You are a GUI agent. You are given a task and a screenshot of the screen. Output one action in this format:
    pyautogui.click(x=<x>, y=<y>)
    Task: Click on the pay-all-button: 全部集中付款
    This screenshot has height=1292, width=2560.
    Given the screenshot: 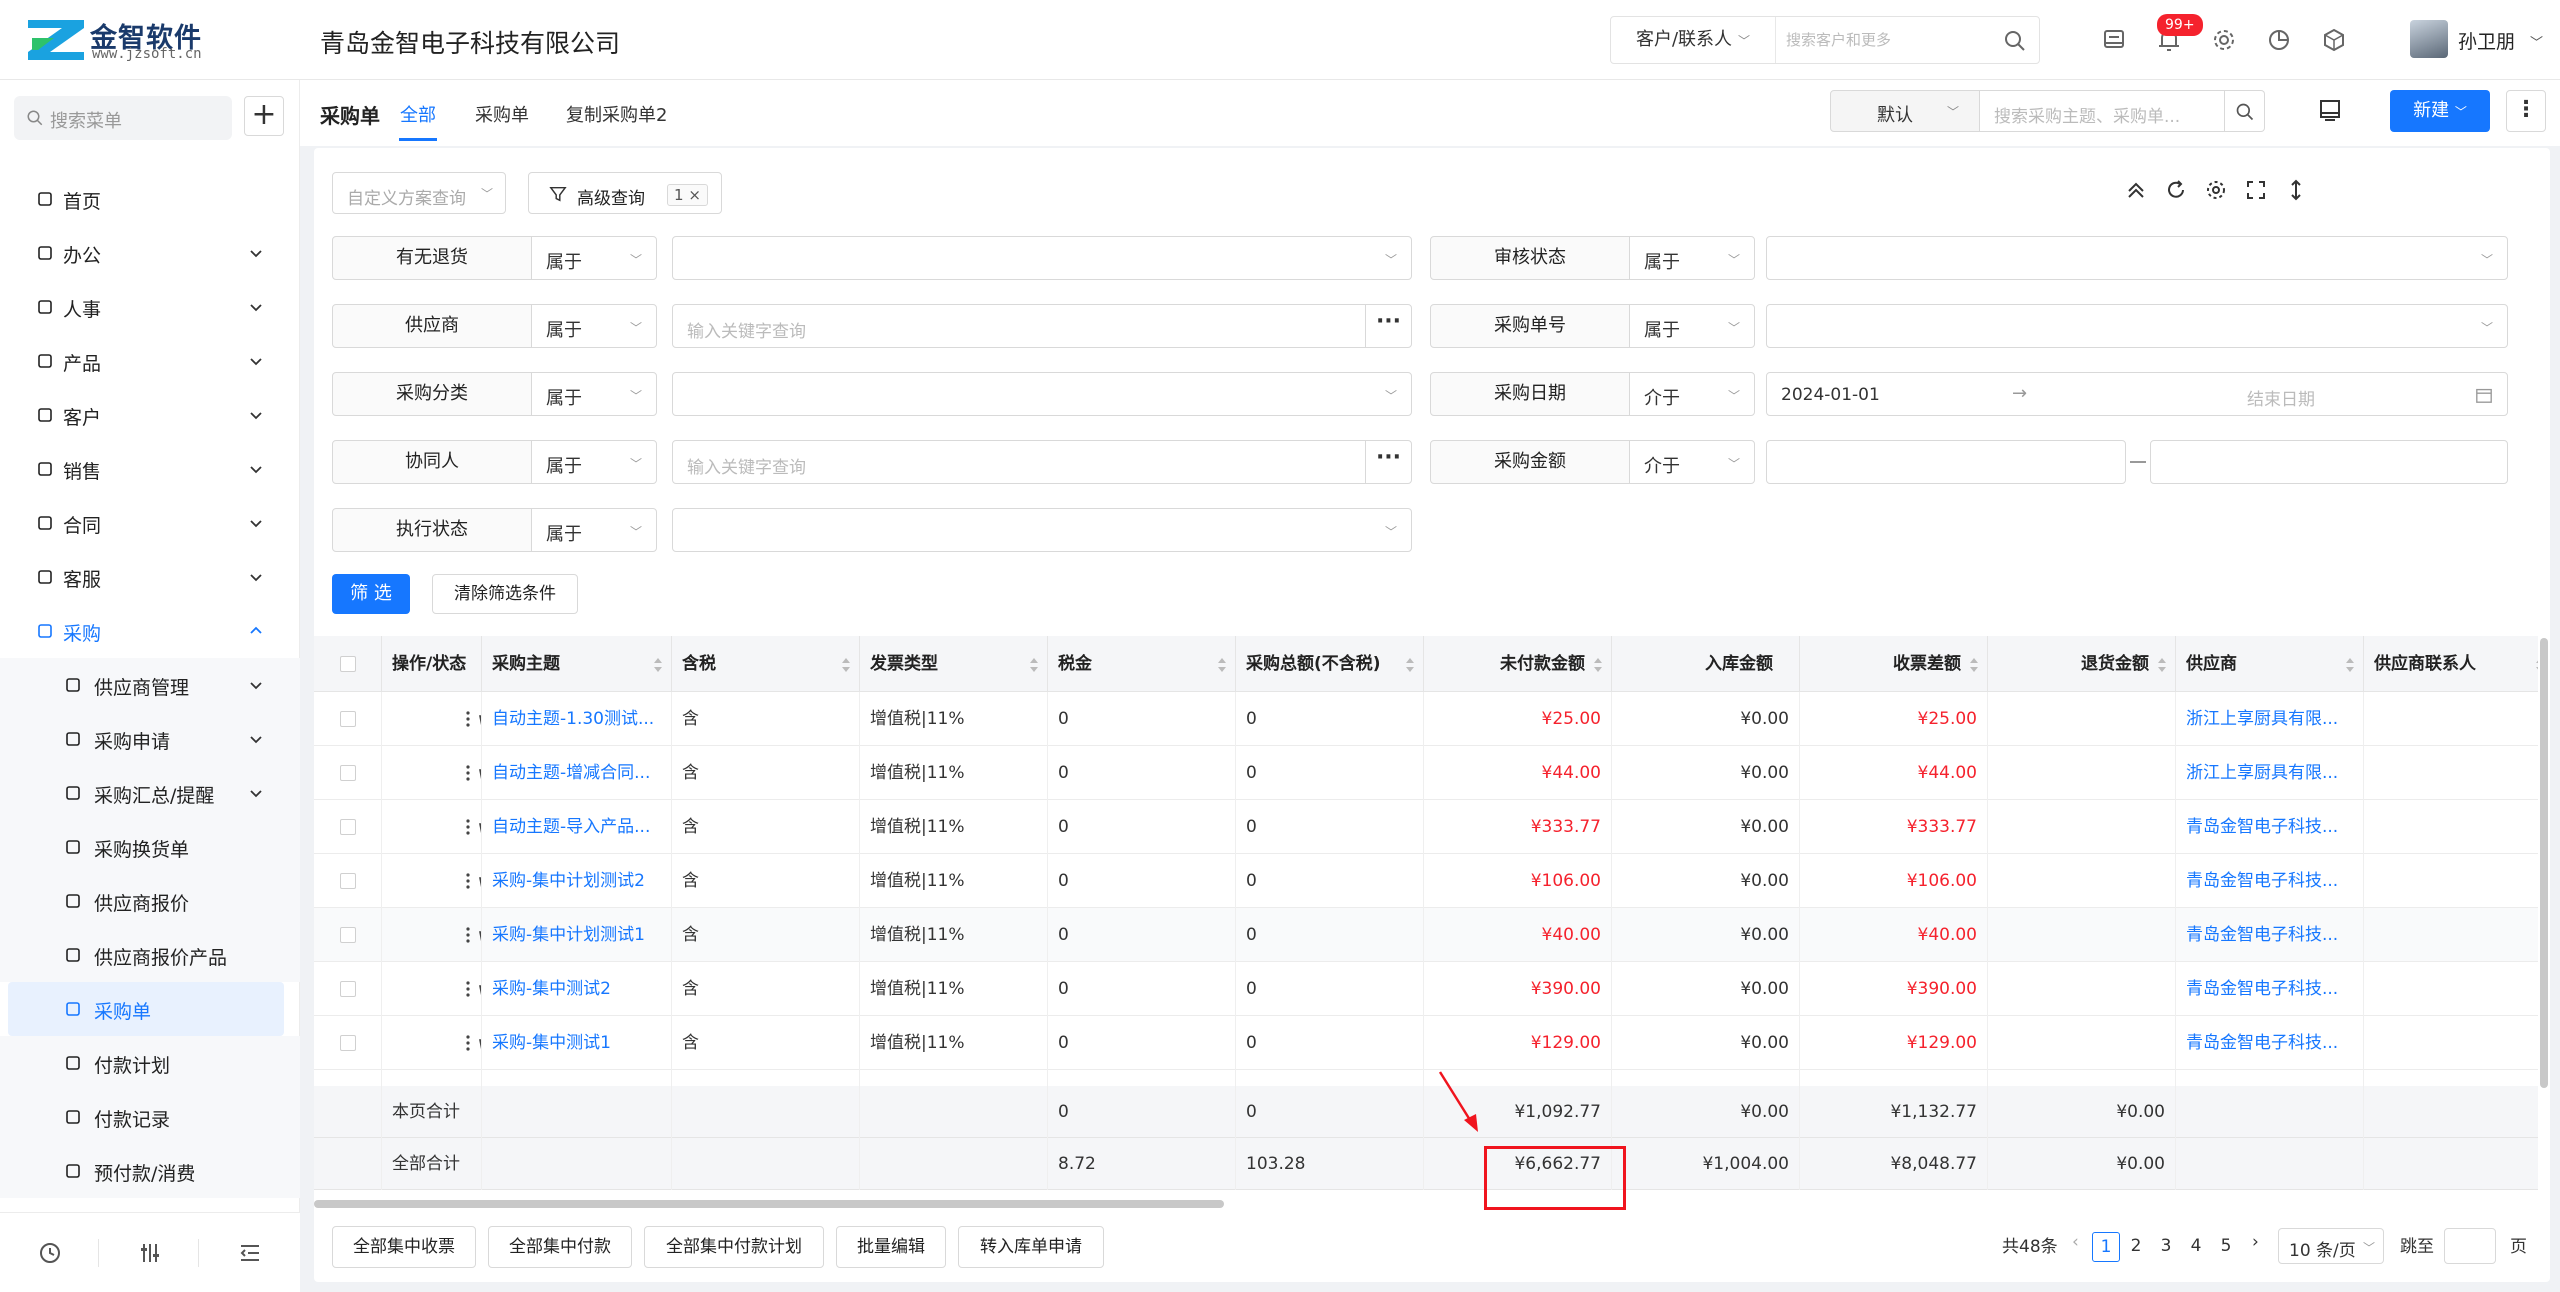 What is the action you would take?
    pyautogui.click(x=560, y=1247)
    